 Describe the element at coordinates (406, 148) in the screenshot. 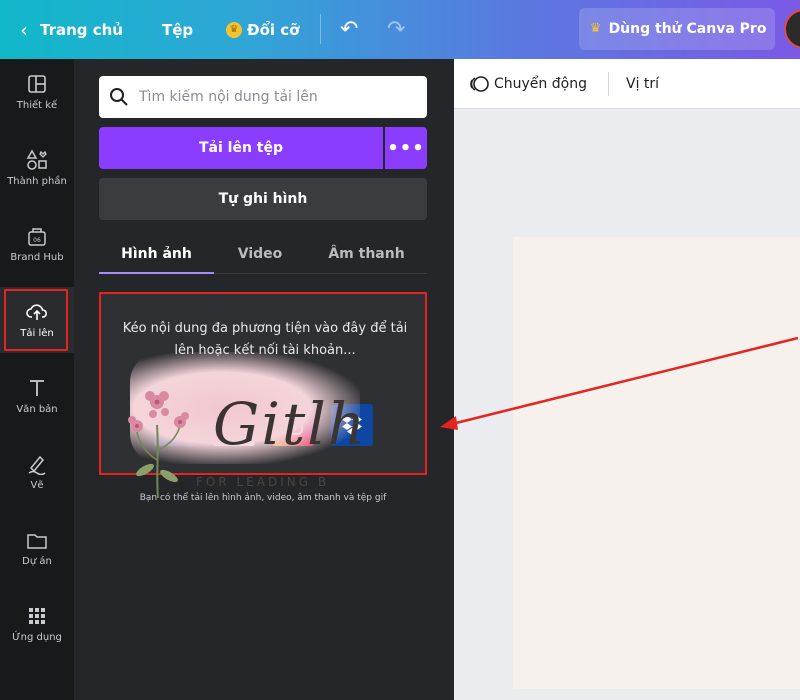

I see `more-options-button: •••` at that location.